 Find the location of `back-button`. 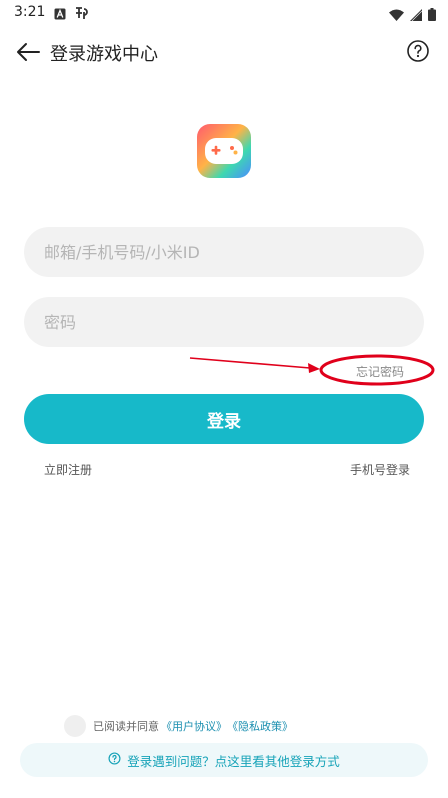

back-button is located at coordinates (29, 52).